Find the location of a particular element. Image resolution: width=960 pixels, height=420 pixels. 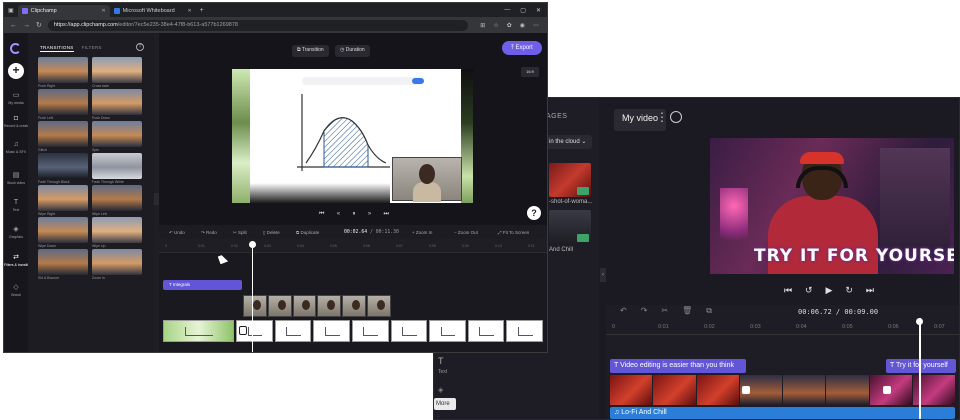

forward-arrow-icon: → is located at coordinates (26, 25).